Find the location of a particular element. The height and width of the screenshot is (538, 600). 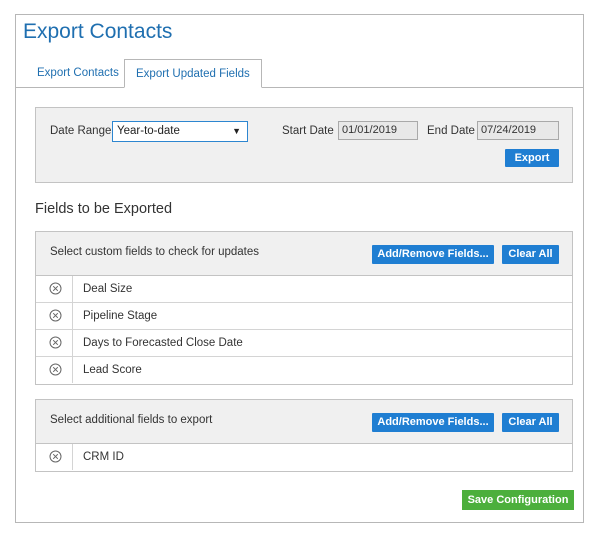

page-title: Export Contacts is located at coordinates (98, 31).